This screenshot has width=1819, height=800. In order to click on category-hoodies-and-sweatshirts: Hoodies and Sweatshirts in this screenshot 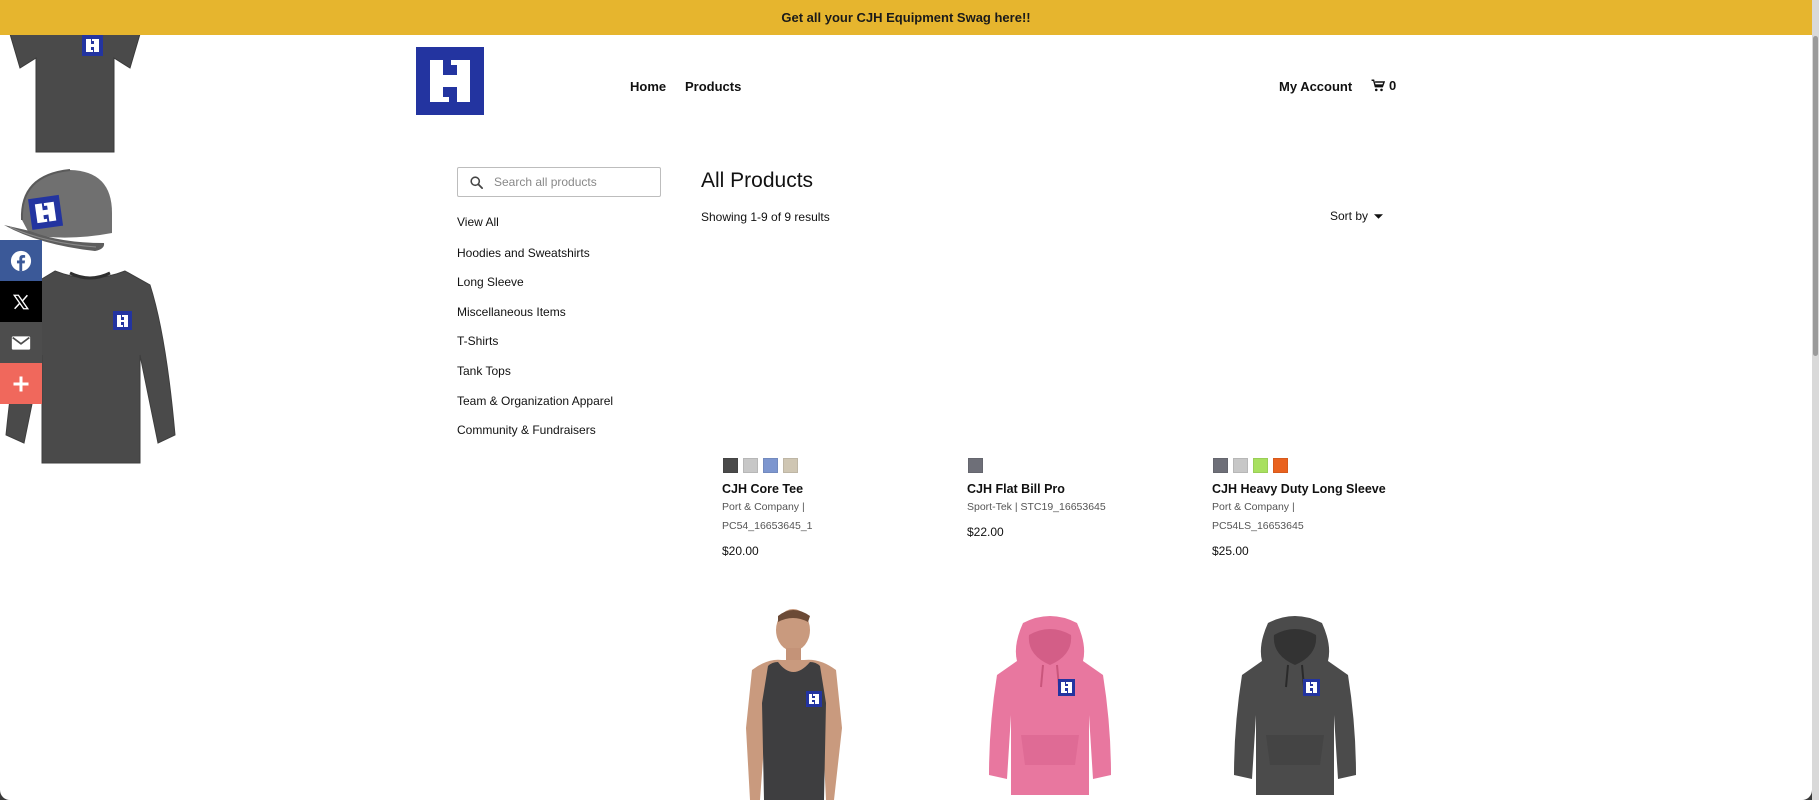, I will do `click(523, 253)`.